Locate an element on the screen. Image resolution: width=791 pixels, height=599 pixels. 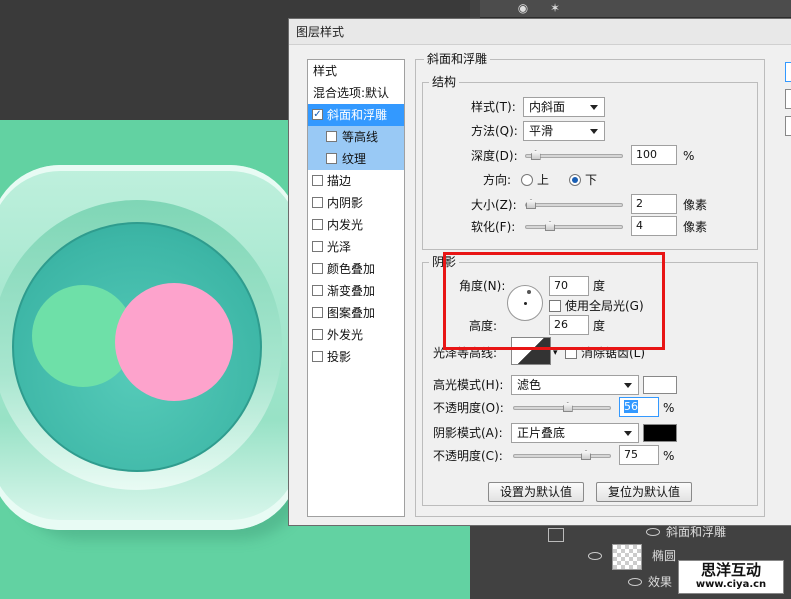
style-label: 样式(T): is located at coordinates (493, 107).